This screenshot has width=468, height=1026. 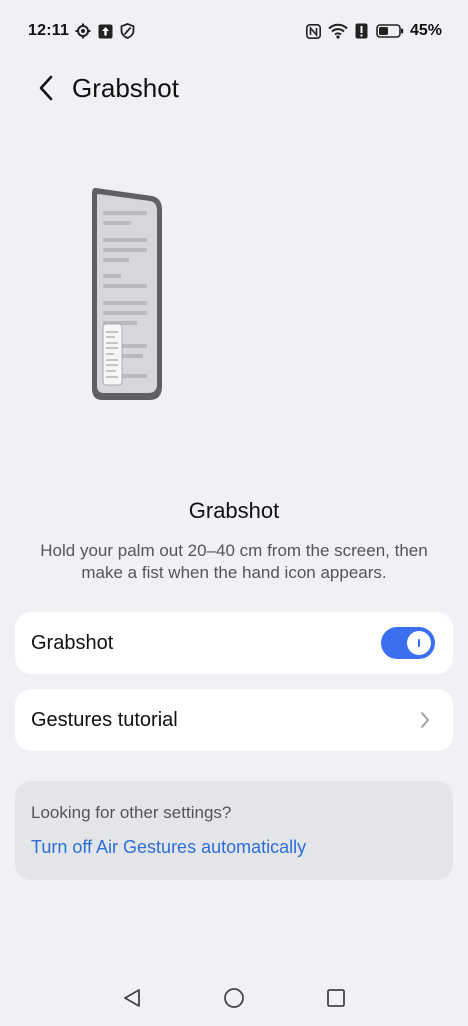 What do you see at coordinates (390, 31) in the screenshot?
I see `battery-icon` at bounding box center [390, 31].